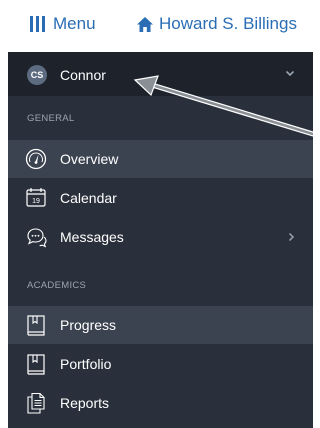 Image resolution: width=320 pixels, height=428 pixels. I want to click on sidebar-item-calendar: 19 Calendar, so click(160, 198).